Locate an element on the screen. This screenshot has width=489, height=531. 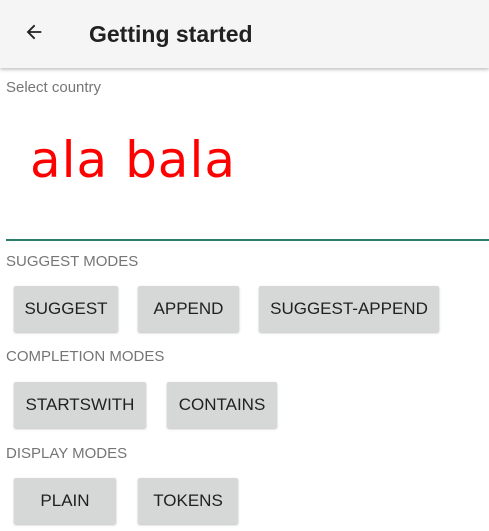
startswith-button: STARTSWITH is located at coordinates (80, 405).